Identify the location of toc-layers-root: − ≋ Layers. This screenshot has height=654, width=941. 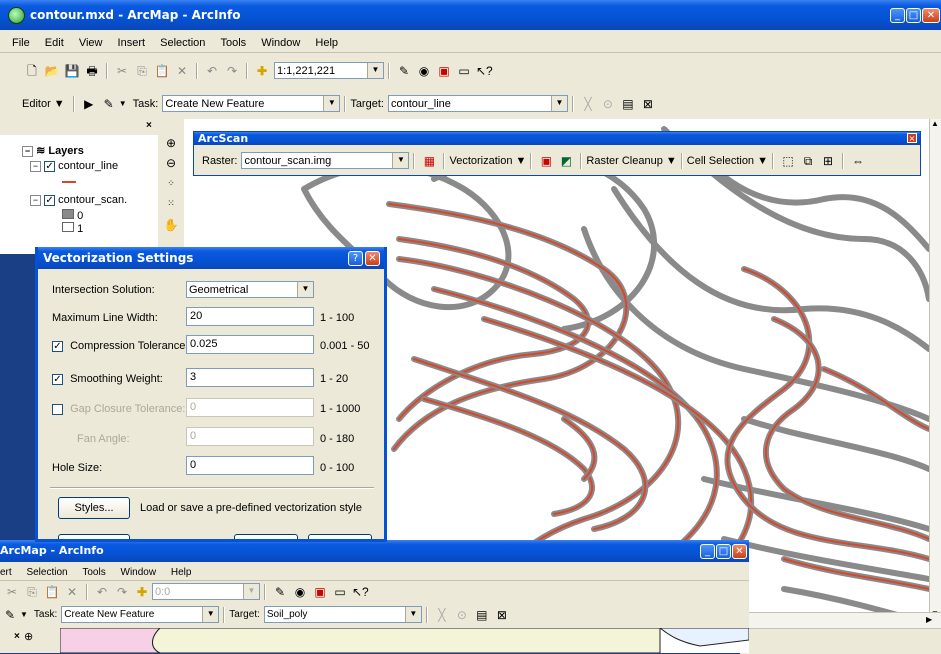
(53, 150).